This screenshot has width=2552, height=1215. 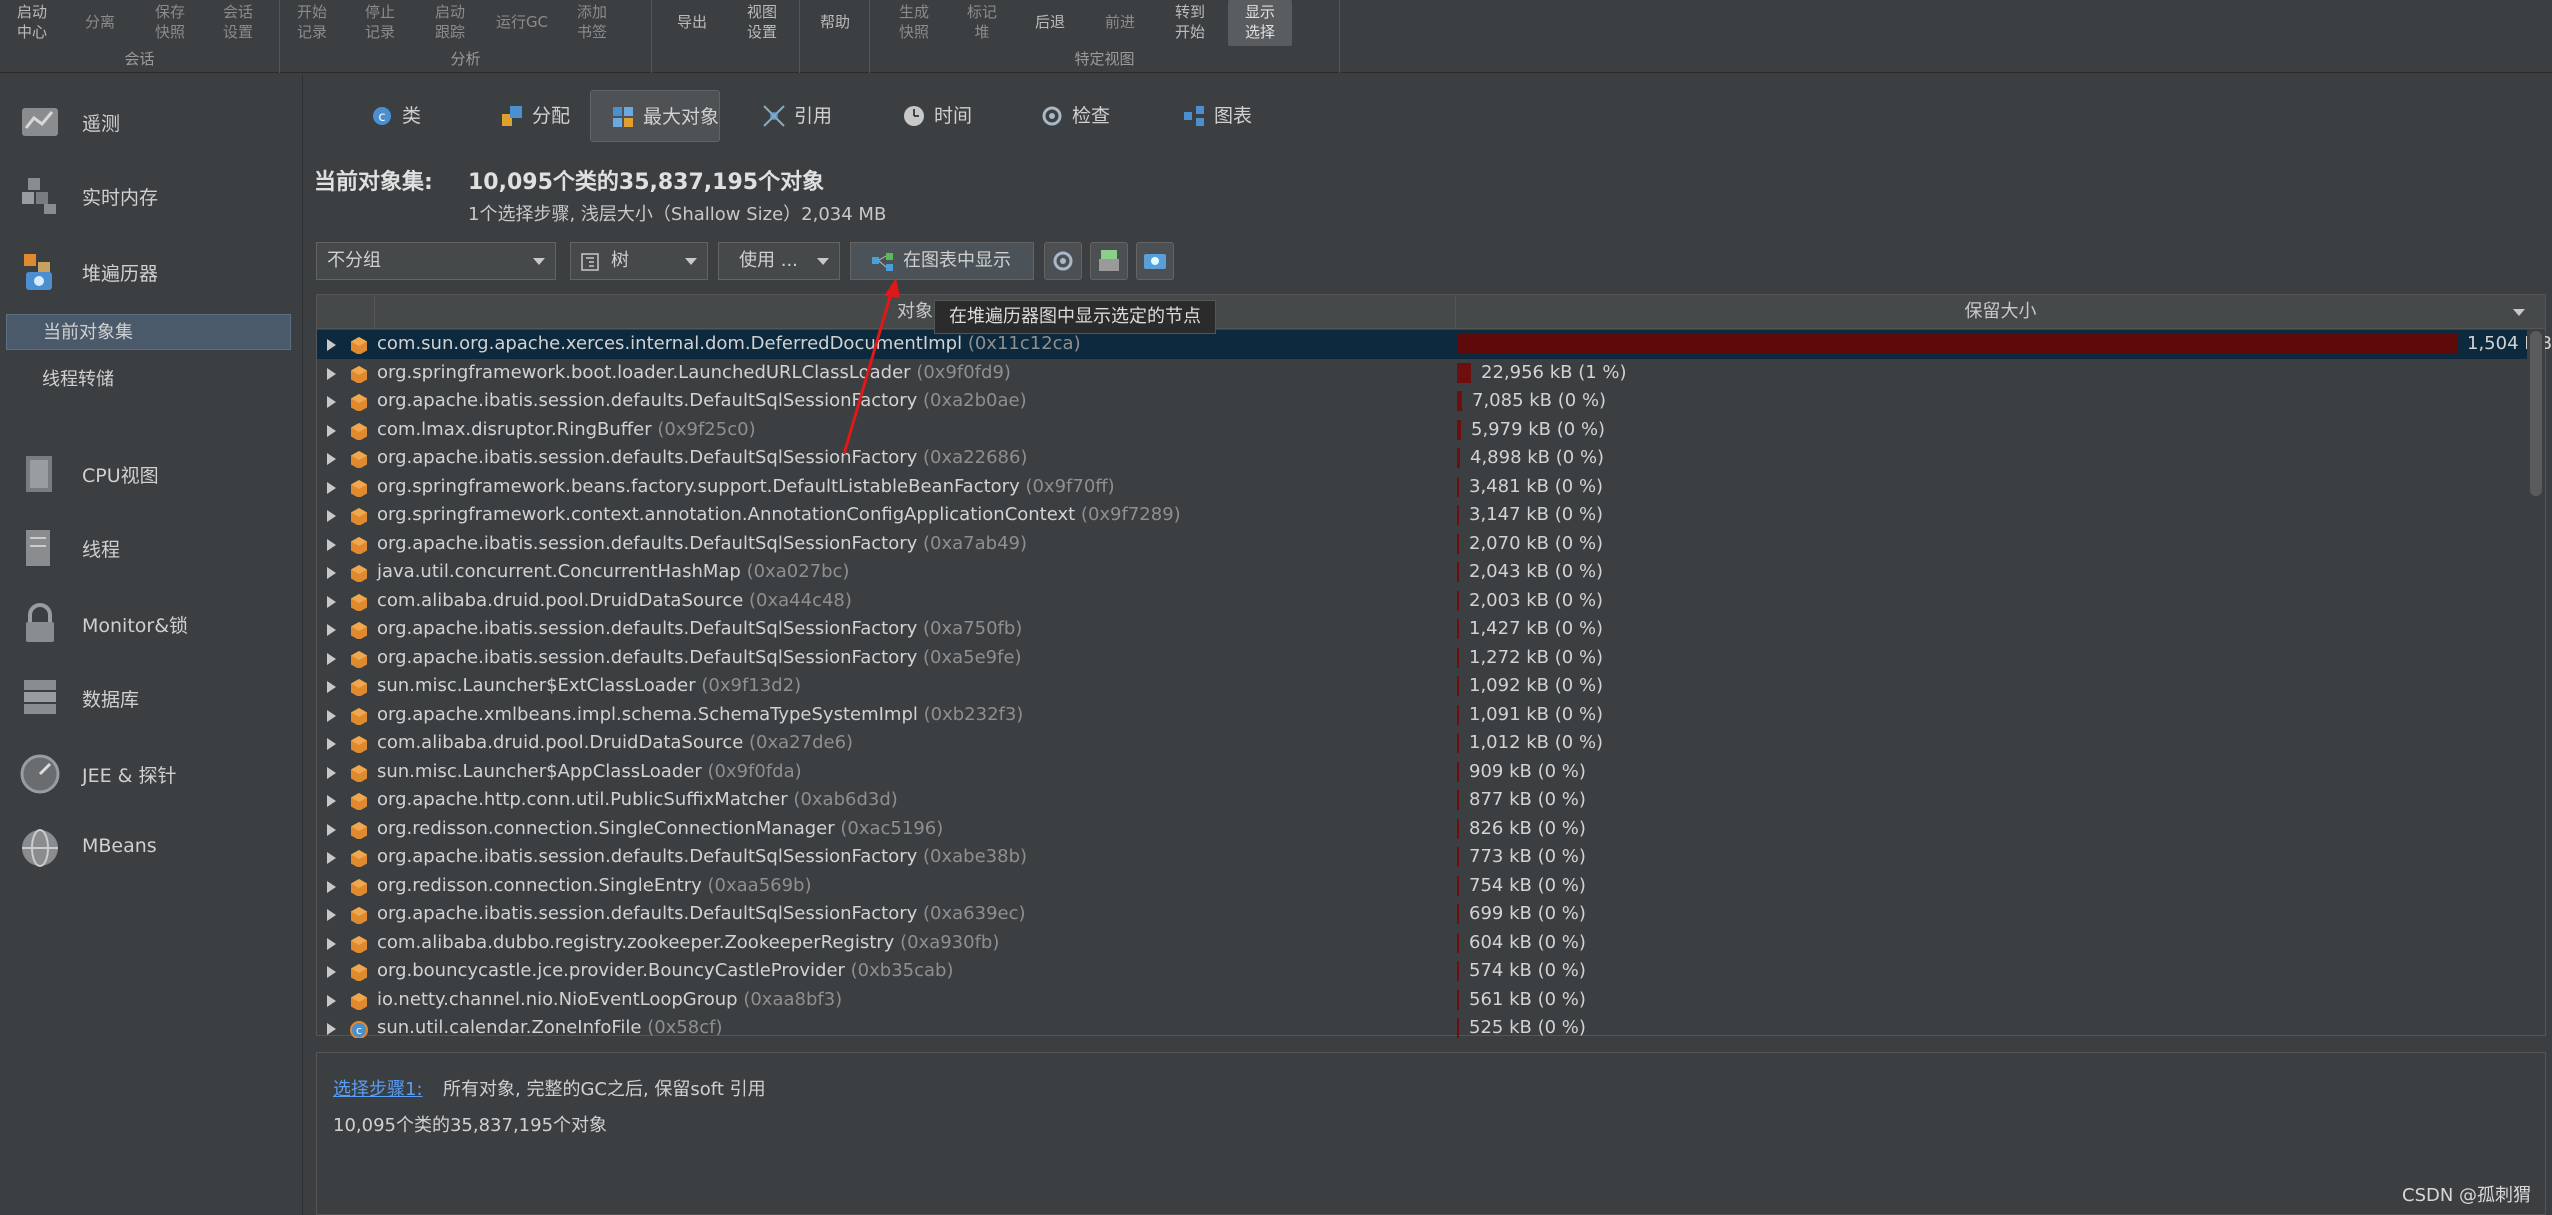 I want to click on tab-6: 图表, so click(x=1222, y=116).